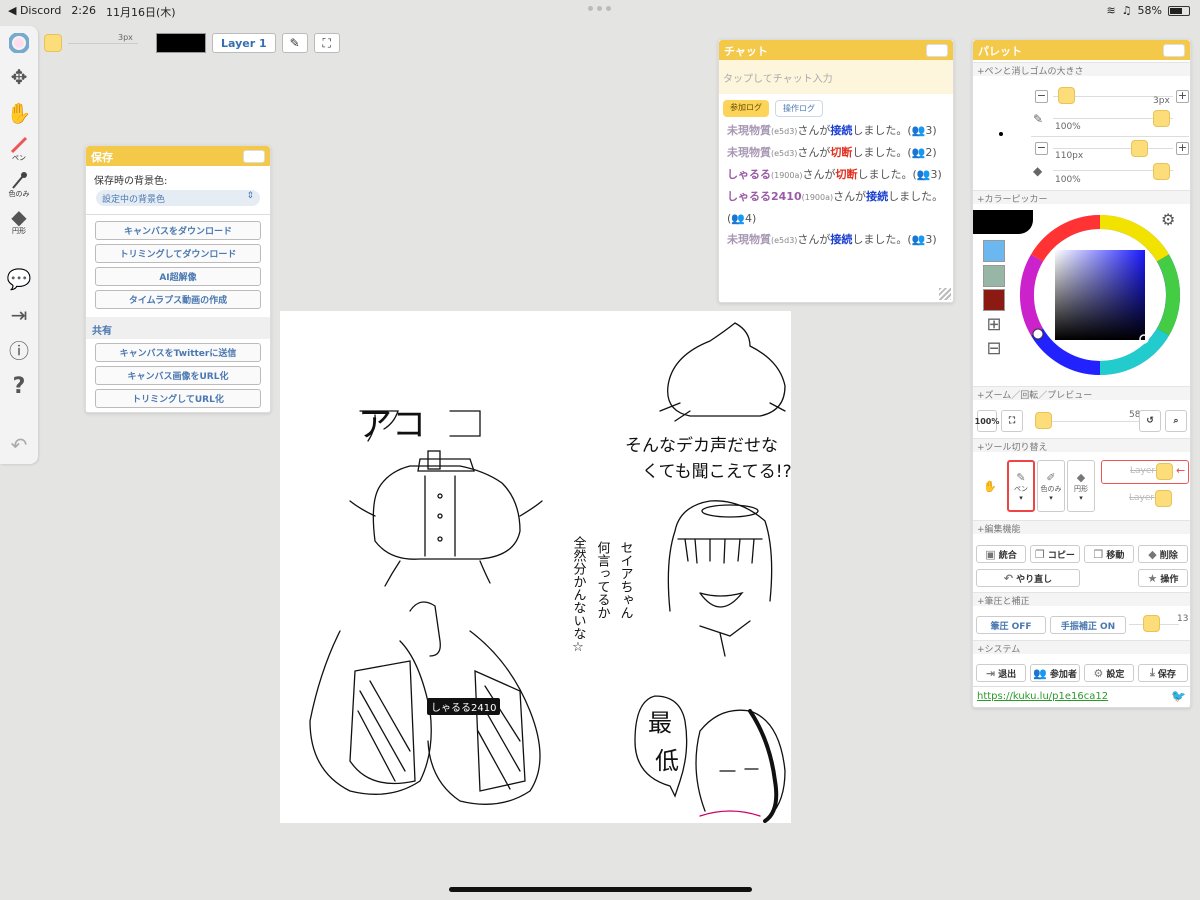 The image size is (1200, 900). Describe the element at coordinates (19, 279) in the screenshot. I see `chat-icon: 💬` at that location.